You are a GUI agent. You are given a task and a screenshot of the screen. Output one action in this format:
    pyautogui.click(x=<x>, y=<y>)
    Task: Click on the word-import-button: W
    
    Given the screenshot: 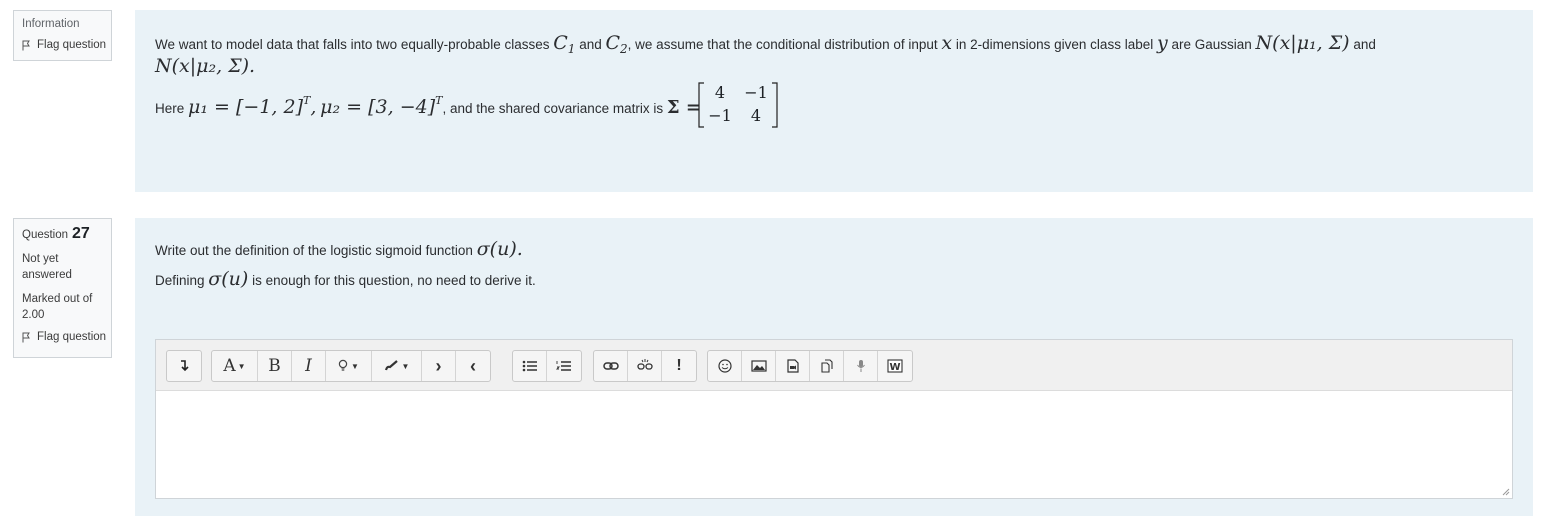 What is the action you would take?
    pyautogui.click(x=895, y=366)
    